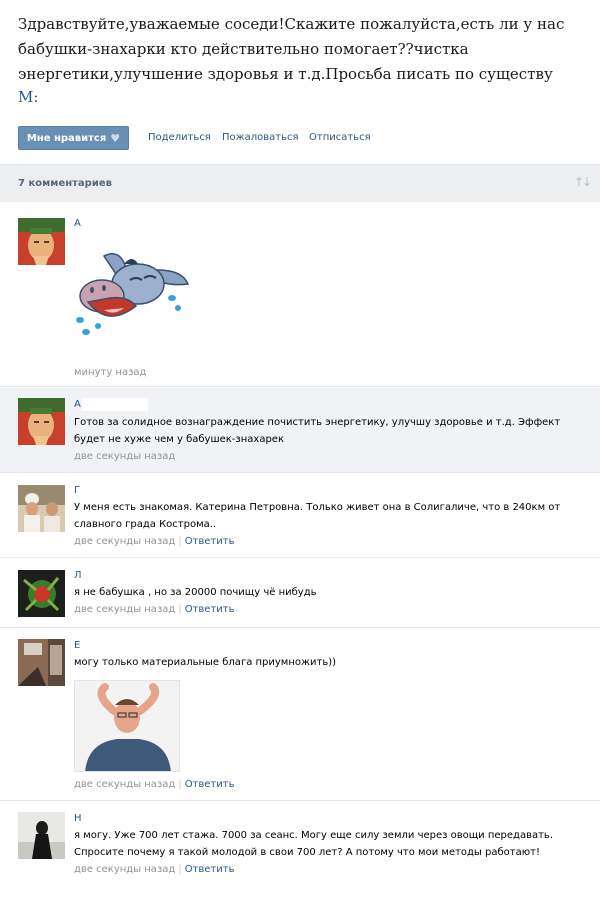 The image size is (600, 907). Describe the element at coordinates (115, 138) in the screenshot. I see `heart-icon: ♥` at that location.